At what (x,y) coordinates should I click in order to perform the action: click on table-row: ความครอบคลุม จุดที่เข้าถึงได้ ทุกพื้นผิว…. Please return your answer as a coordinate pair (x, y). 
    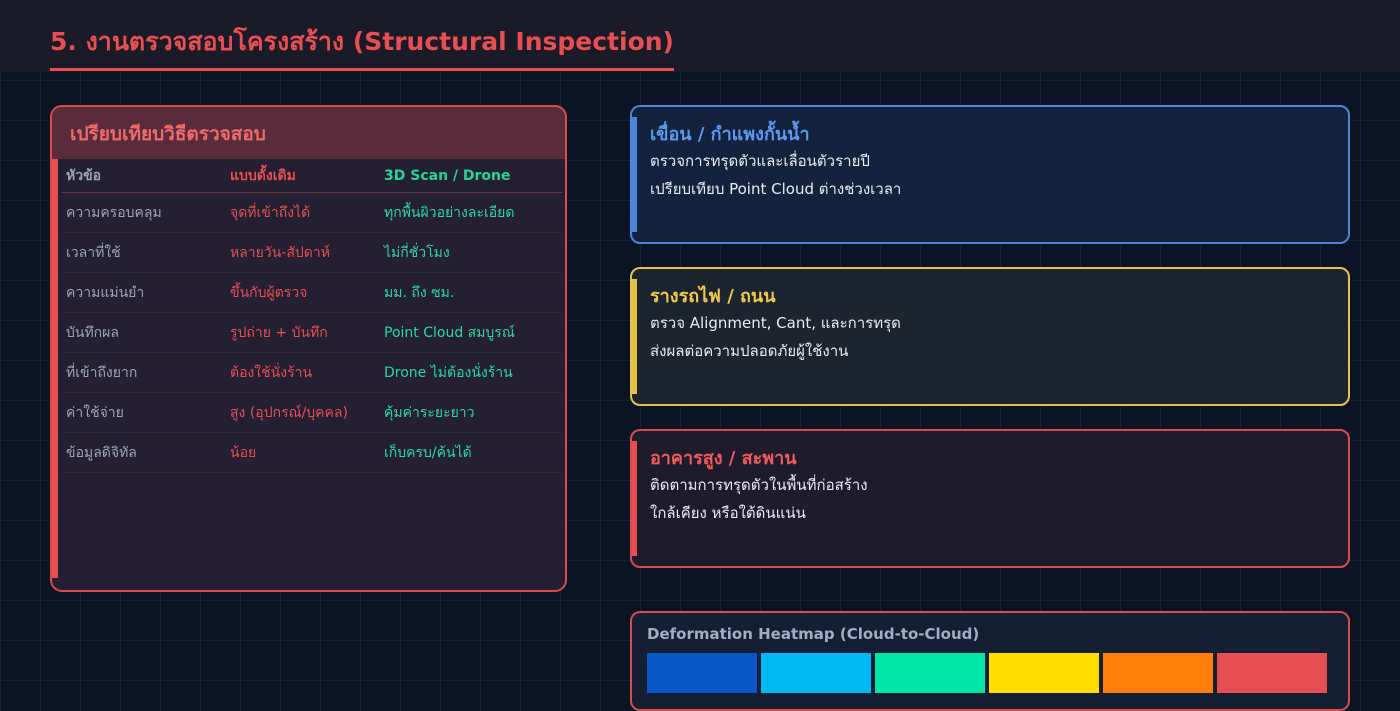
    Looking at the image, I should click on (312, 212).